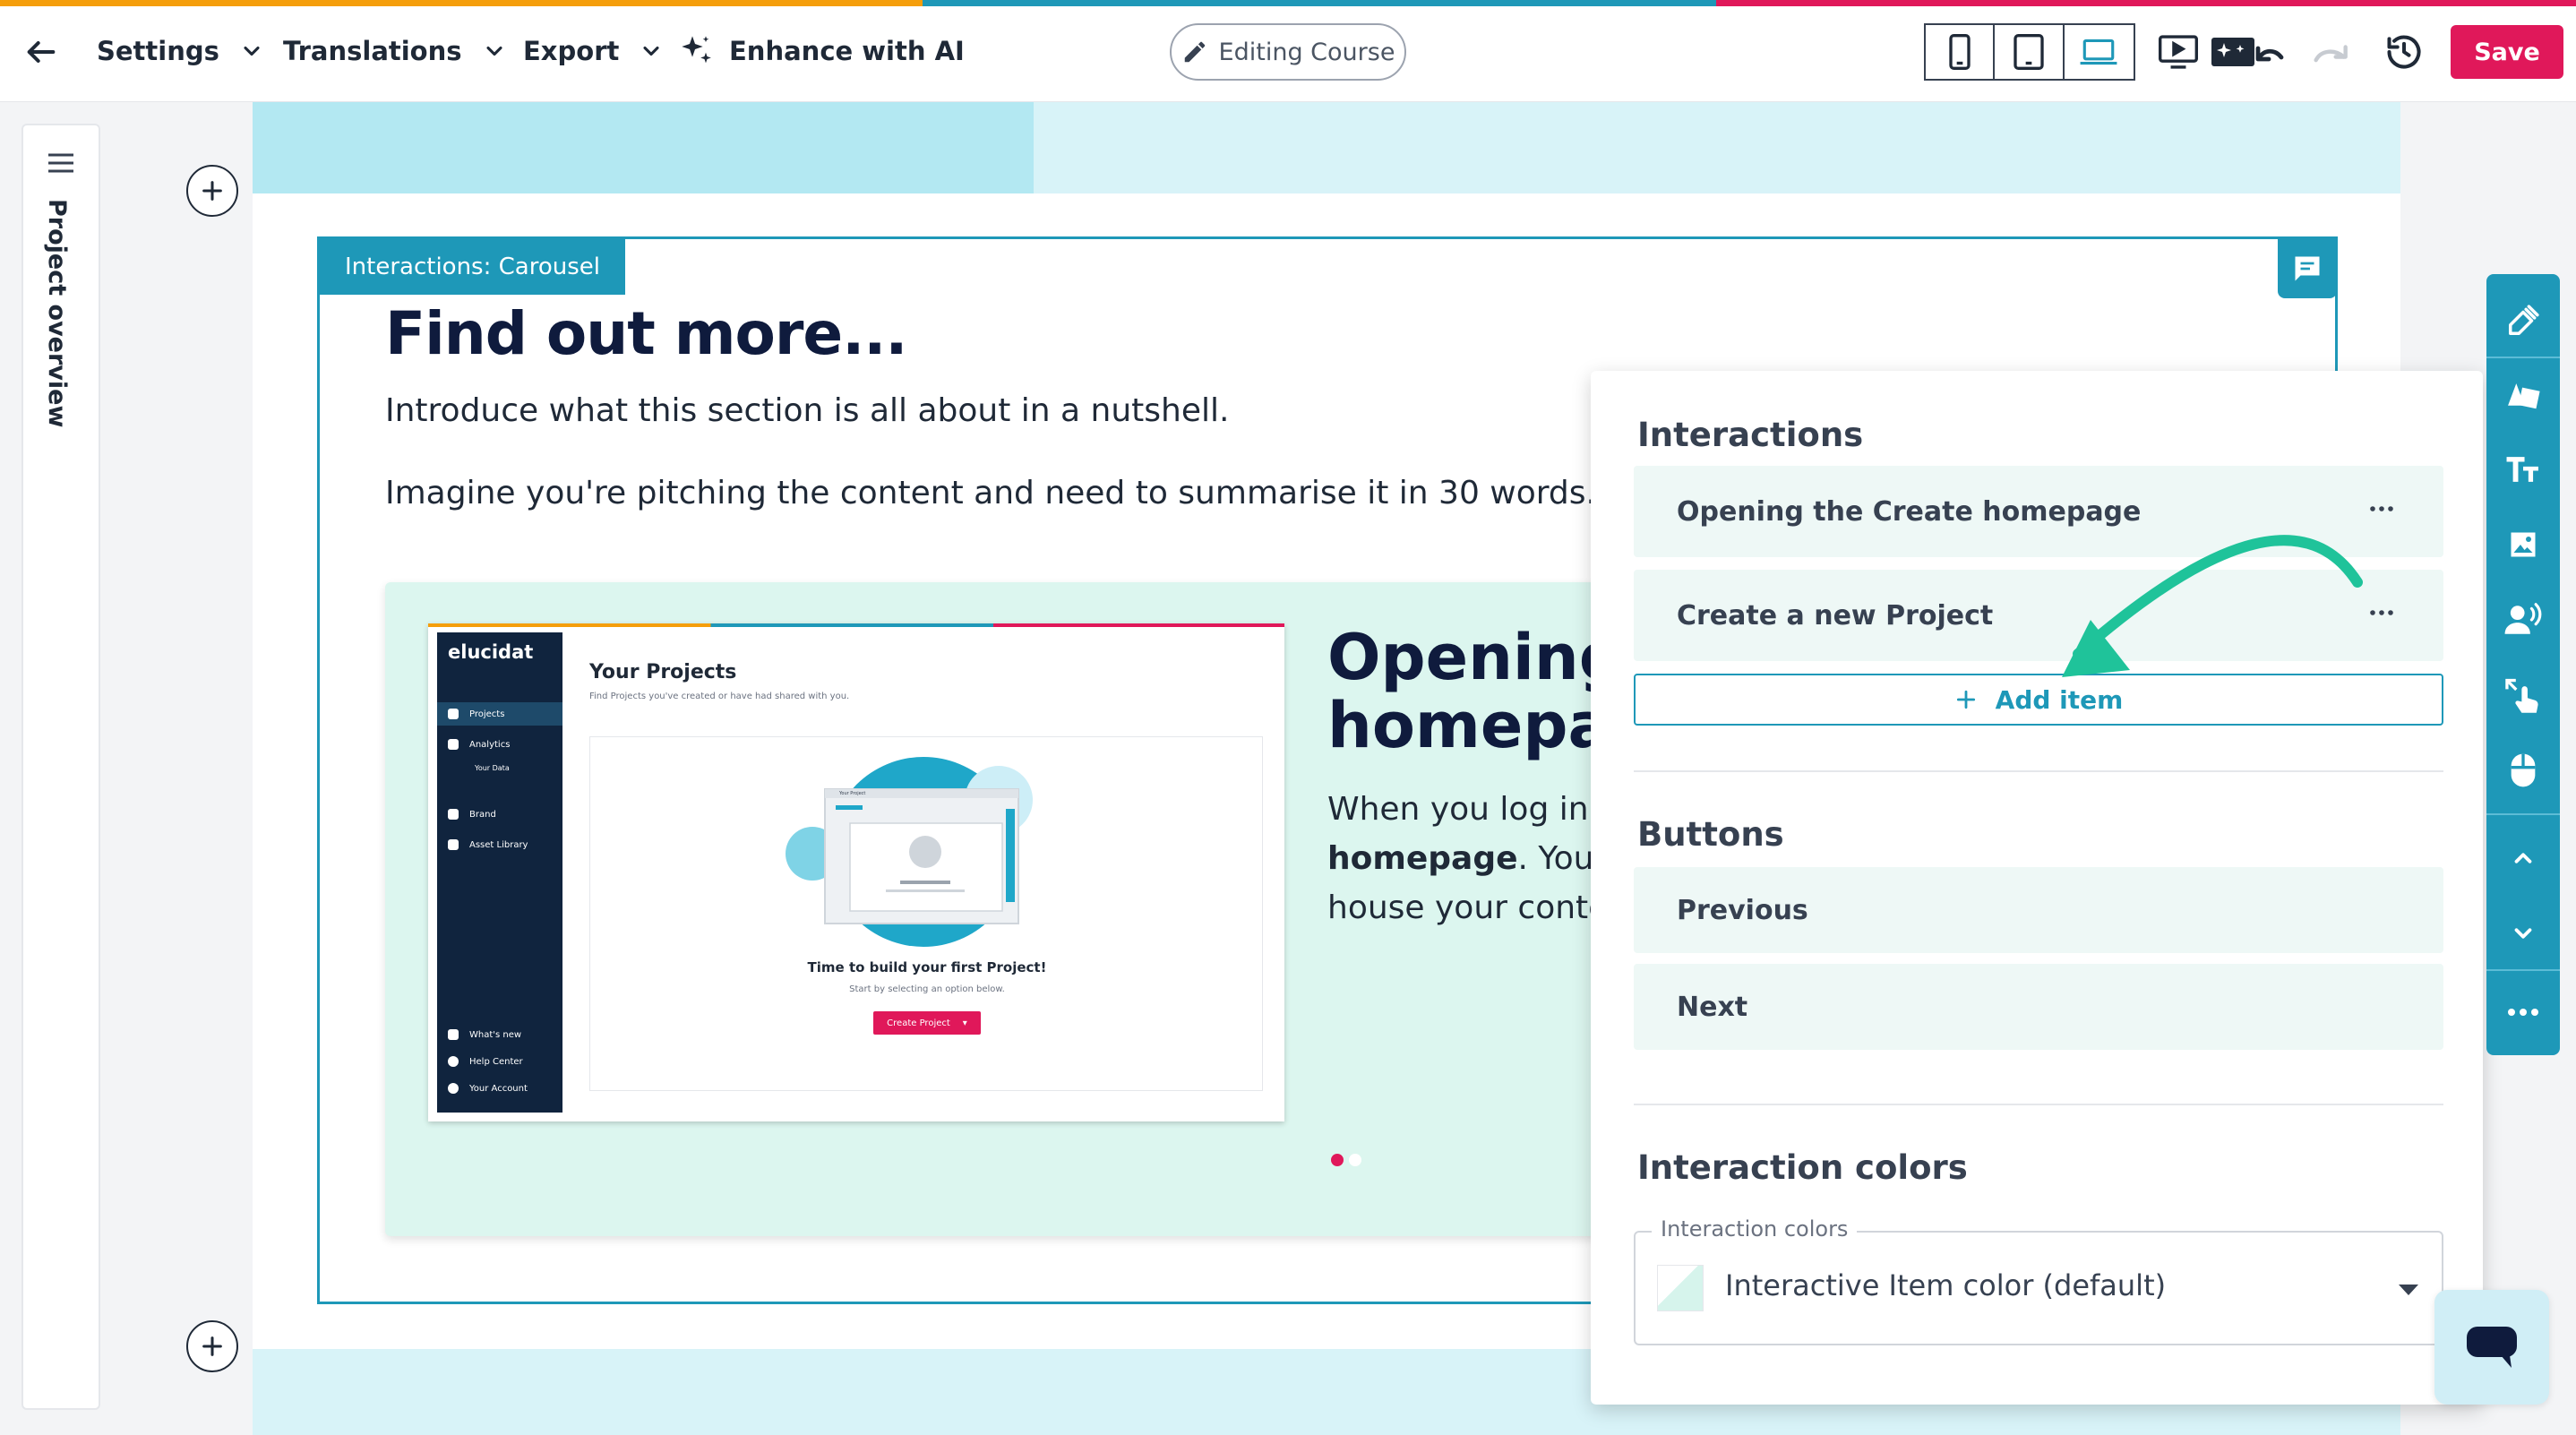 The image size is (2576, 1435). I want to click on eyedropper-icon, so click(2524, 320).